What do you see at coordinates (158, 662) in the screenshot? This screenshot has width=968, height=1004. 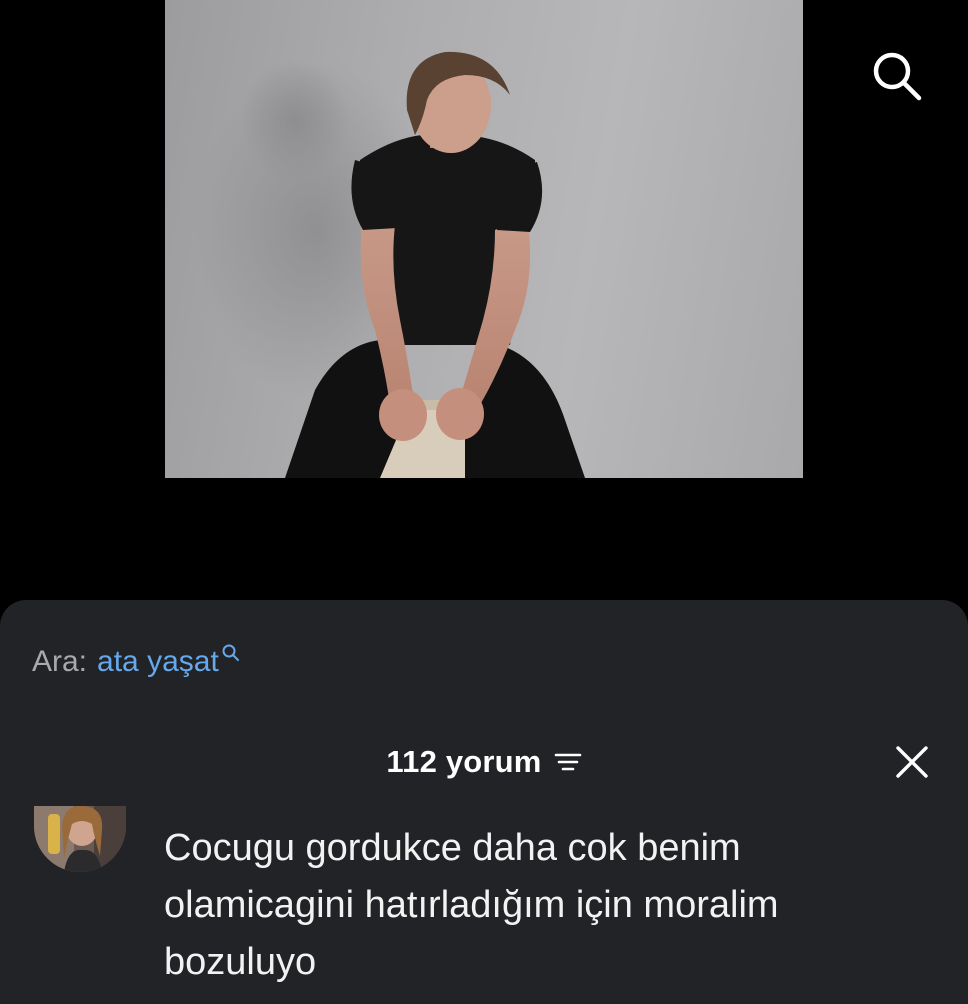 I see `search-term-link: ata yaşat` at bounding box center [158, 662].